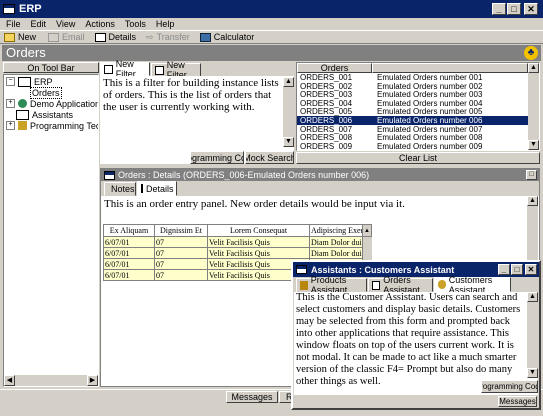 This screenshot has height=416, width=543. I want to click on order-row: ORDERS_007 Emulated Orders number 007, so click(412, 129).